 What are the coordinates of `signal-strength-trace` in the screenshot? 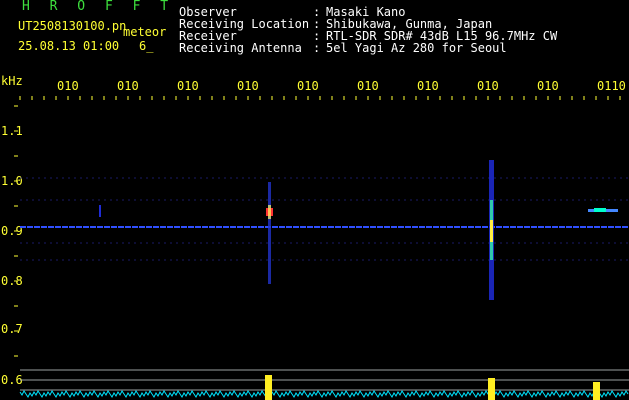 It's located at (324, 394).